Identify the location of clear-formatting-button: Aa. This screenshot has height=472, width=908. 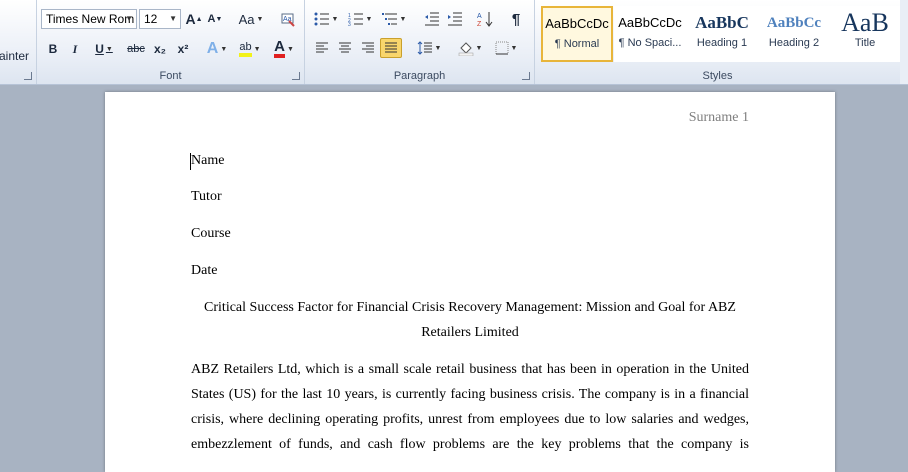
(288, 19).